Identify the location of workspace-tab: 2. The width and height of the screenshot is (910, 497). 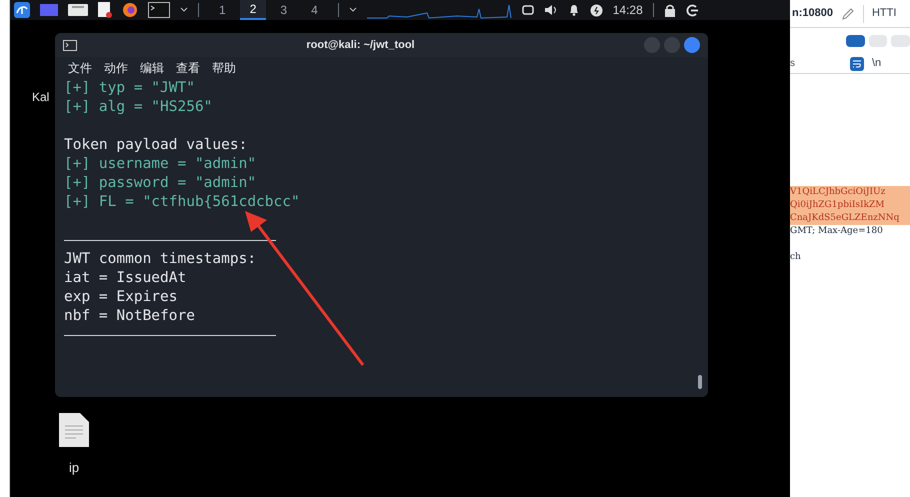
(253, 10).